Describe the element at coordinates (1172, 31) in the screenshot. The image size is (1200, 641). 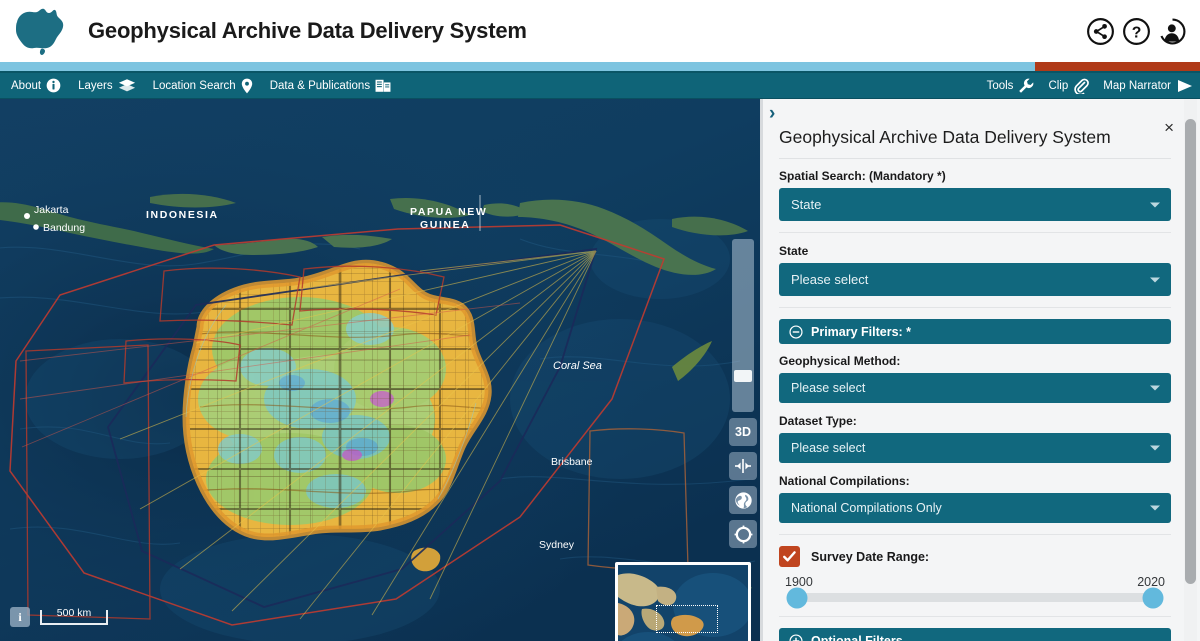
I see `account-icon` at that location.